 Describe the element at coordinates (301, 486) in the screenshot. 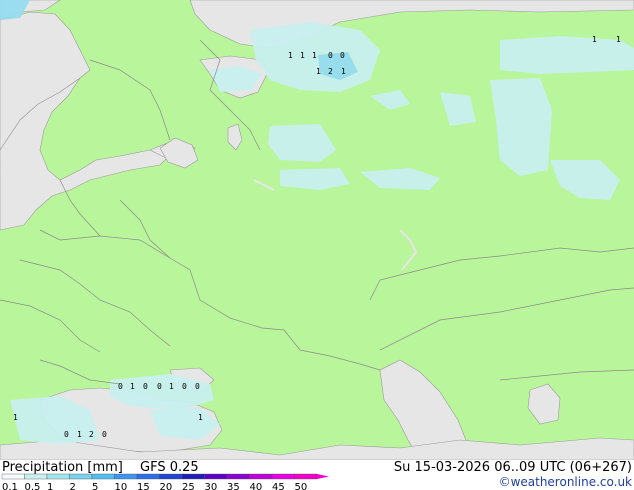

I see `scale-tick-label: 50` at that location.